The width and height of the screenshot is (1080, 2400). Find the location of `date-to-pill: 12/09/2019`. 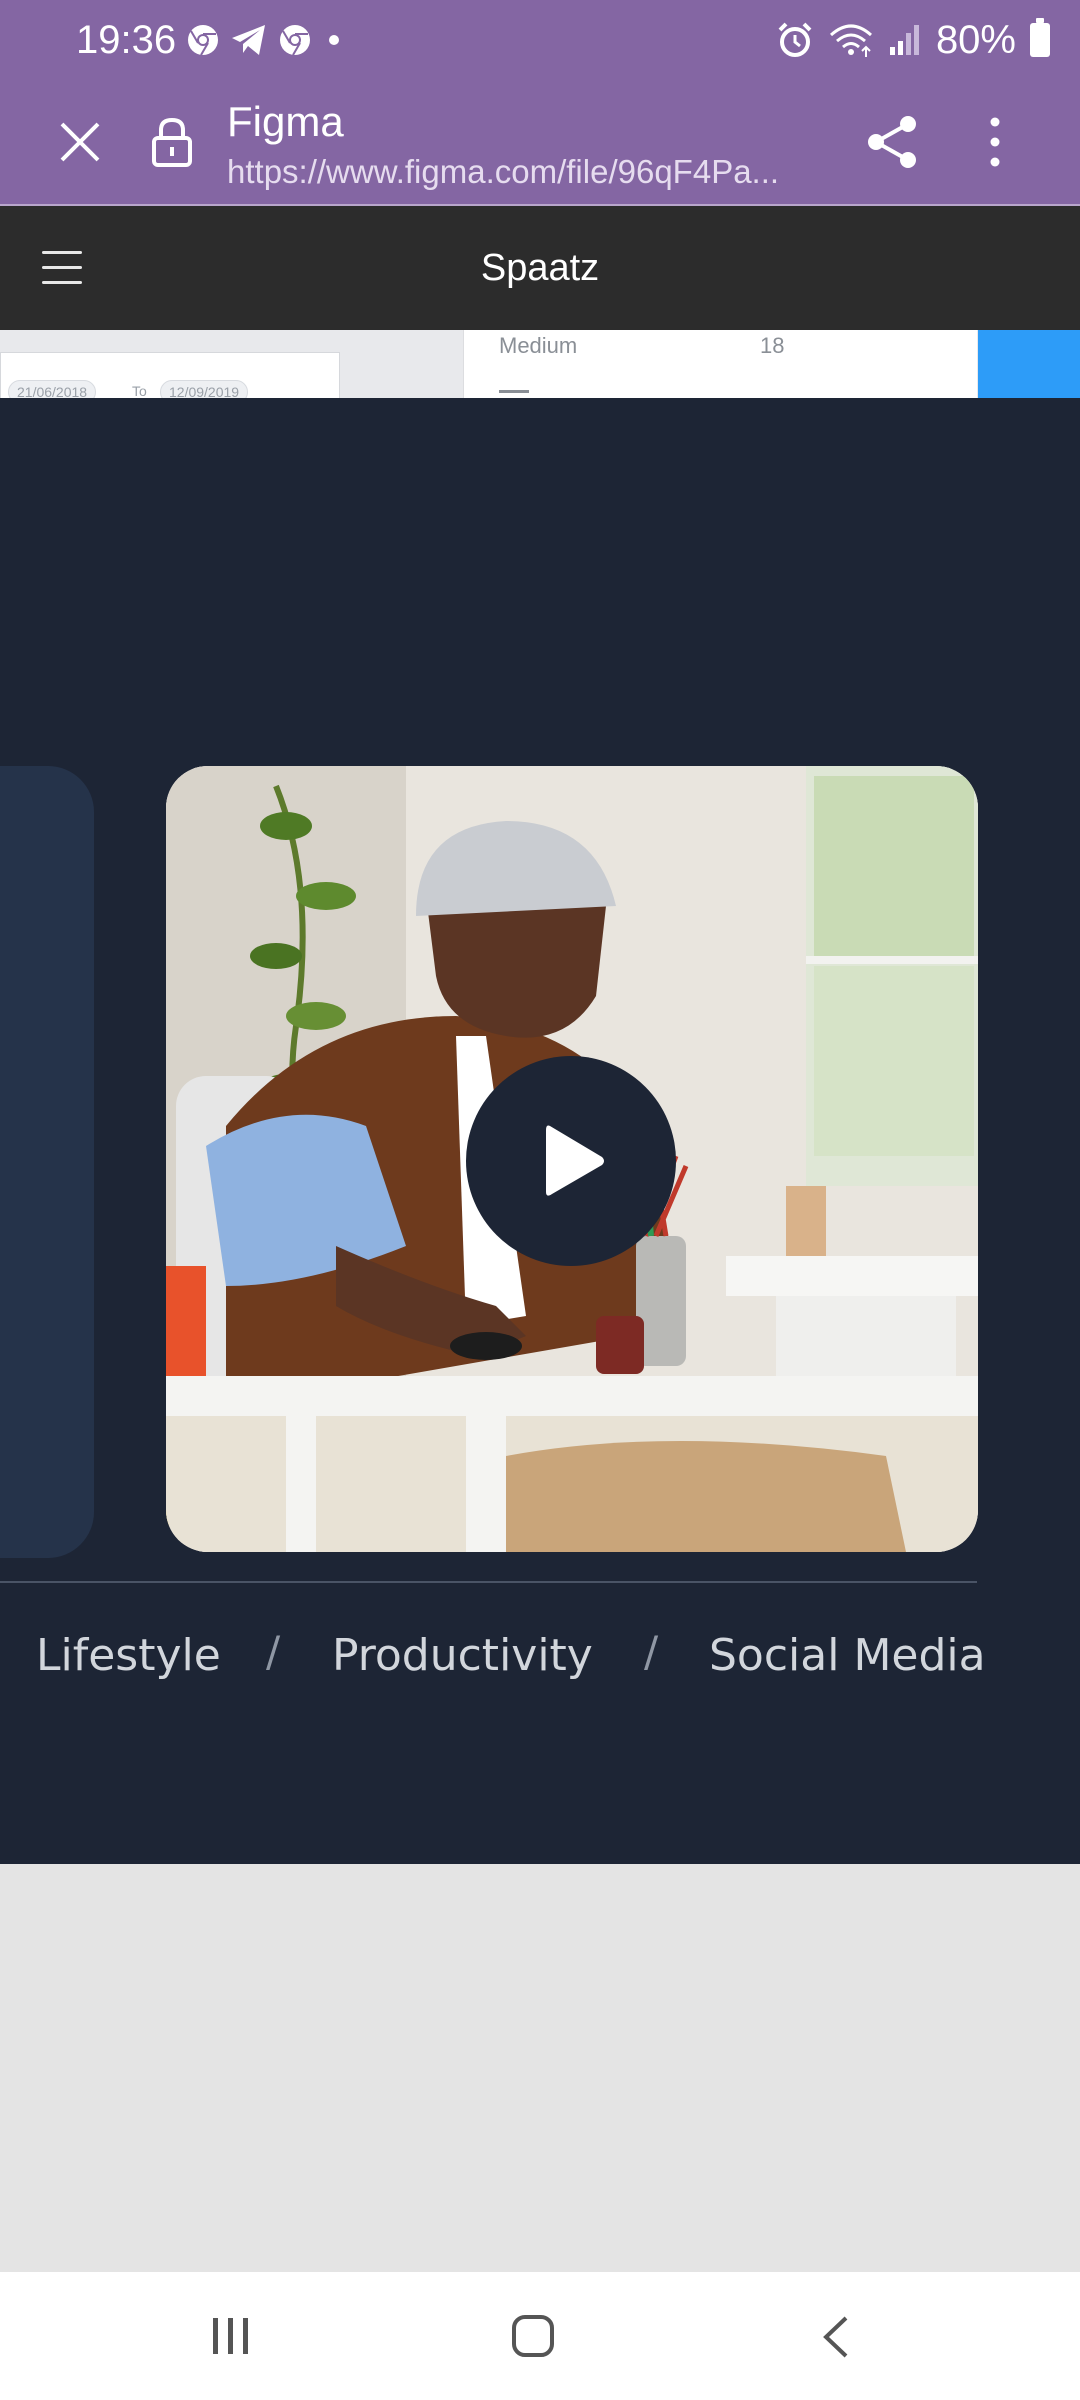

date-to-pill: 12/09/2019 is located at coordinates (204, 389).